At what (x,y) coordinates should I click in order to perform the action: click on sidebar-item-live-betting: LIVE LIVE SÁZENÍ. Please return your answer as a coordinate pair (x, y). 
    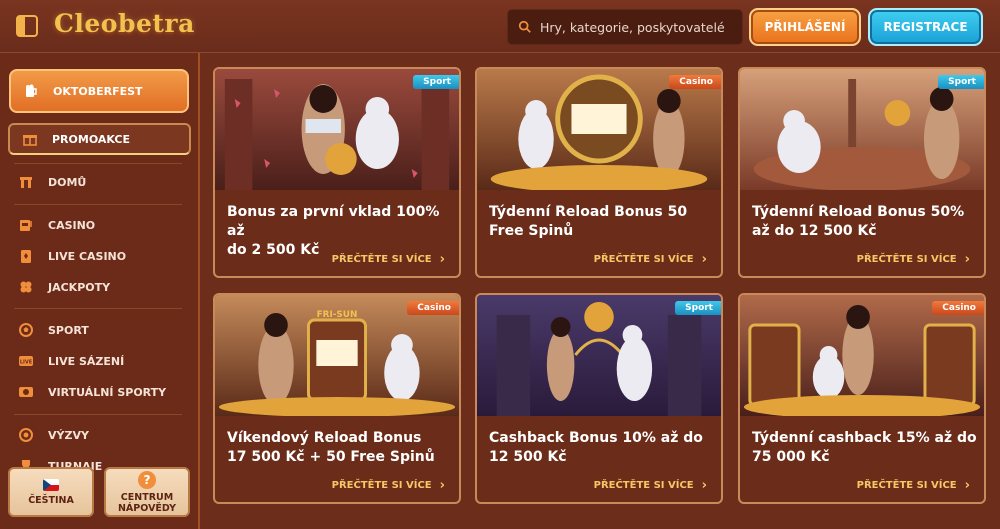
    Looking at the image, I should click on (71, 361).